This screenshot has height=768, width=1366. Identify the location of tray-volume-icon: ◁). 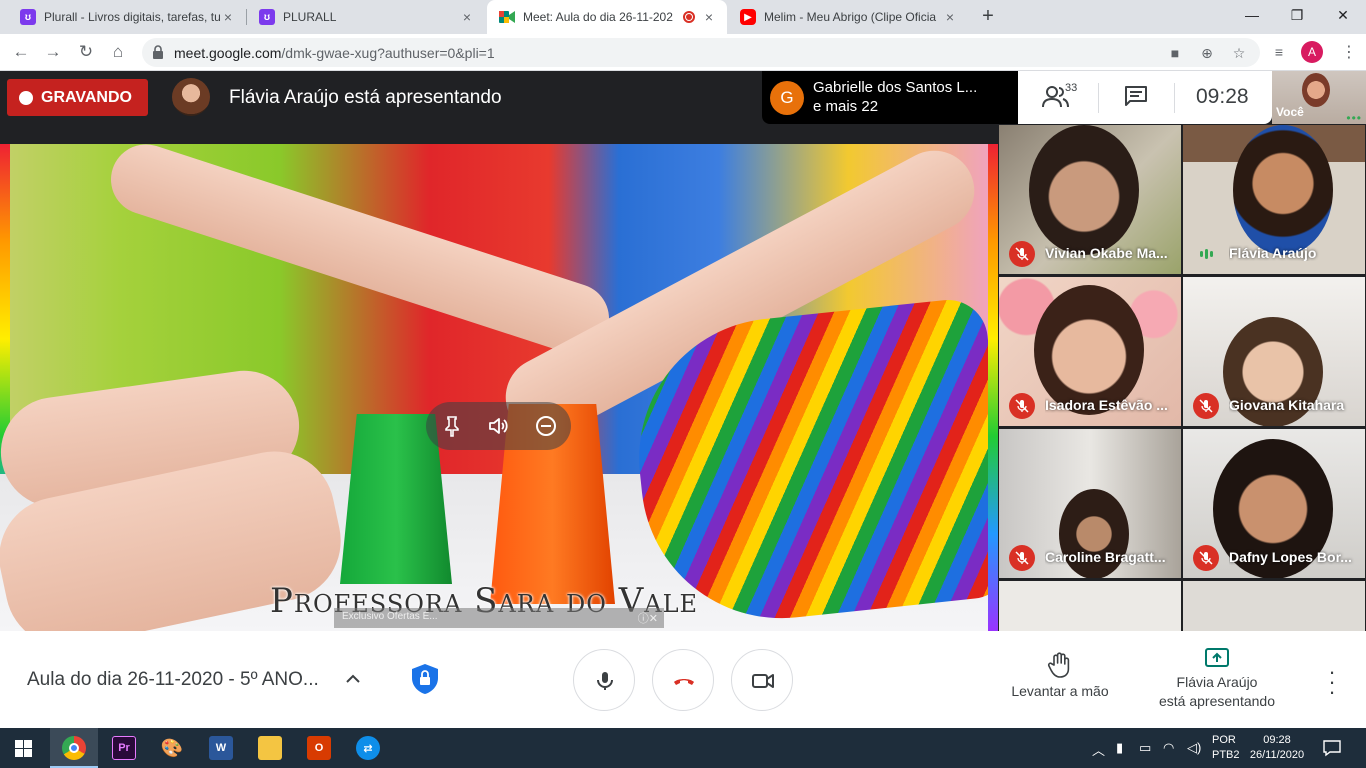
(1194, 748).